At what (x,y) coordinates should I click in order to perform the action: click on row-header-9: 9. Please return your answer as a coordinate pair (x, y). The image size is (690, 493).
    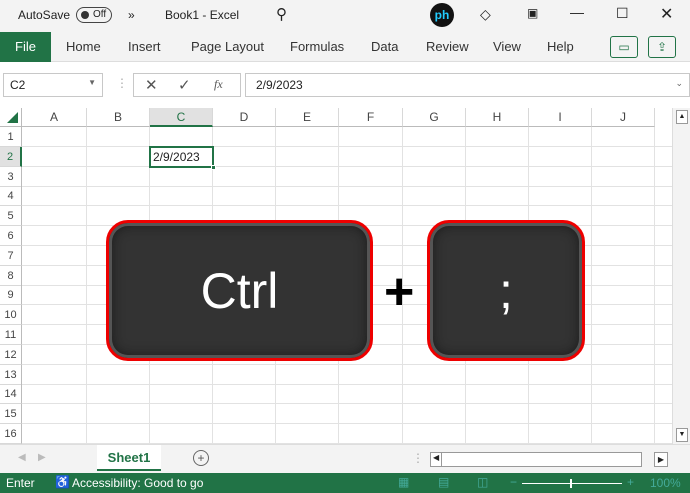
    Looking at the image, I should click on (11, 295).